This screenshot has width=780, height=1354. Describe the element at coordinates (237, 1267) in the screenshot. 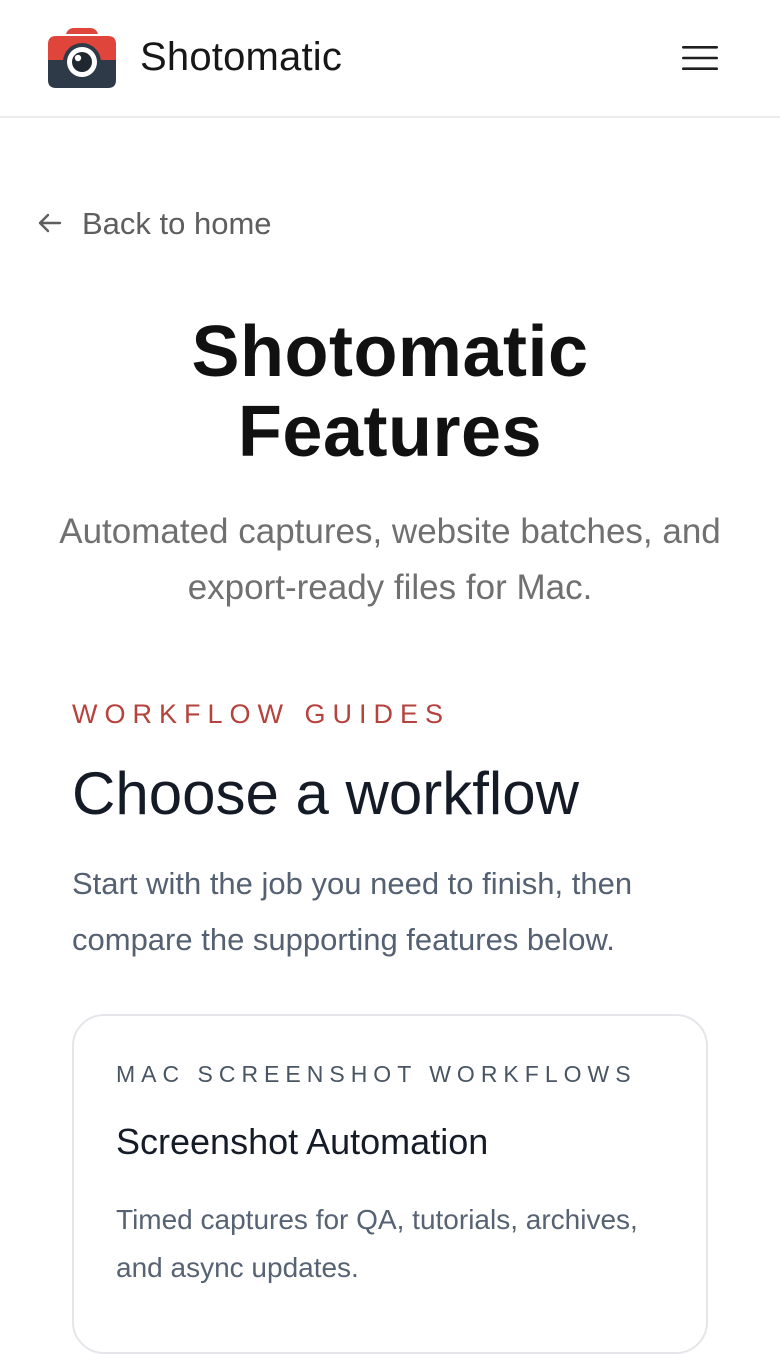

I see `workflow-card-description-line-2: and async updates.` at that location.